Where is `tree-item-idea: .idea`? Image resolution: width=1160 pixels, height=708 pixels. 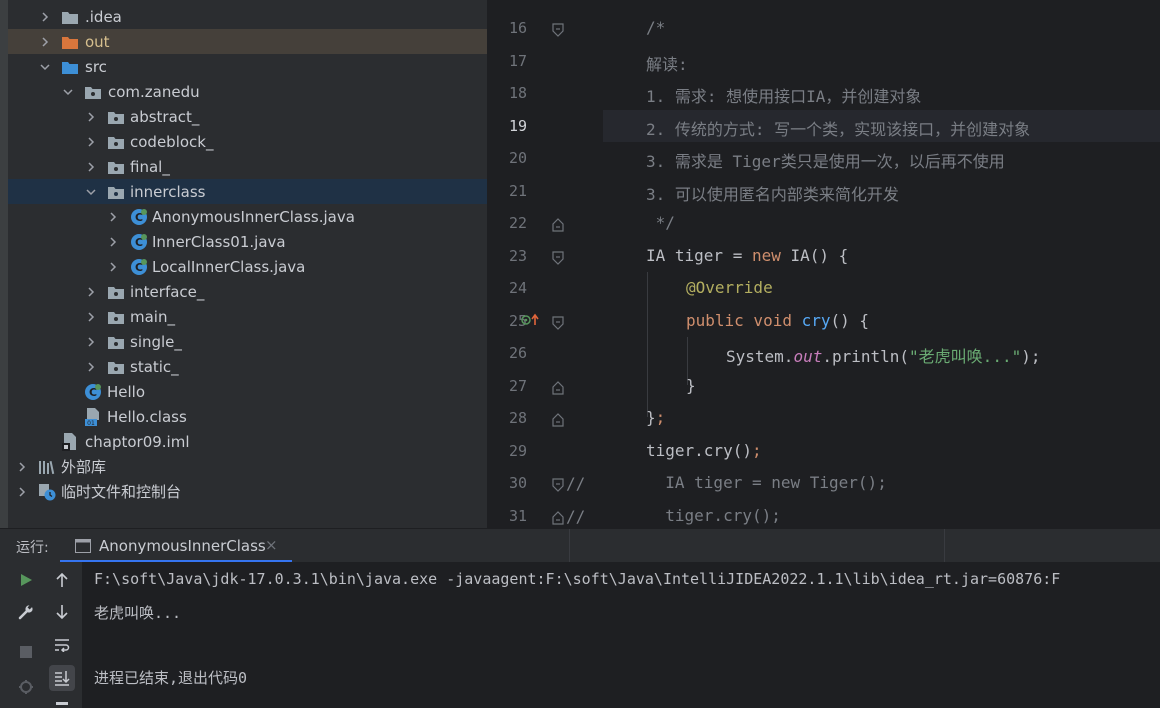 tree-item-idea: .idea is located at coordinates (247, 16).